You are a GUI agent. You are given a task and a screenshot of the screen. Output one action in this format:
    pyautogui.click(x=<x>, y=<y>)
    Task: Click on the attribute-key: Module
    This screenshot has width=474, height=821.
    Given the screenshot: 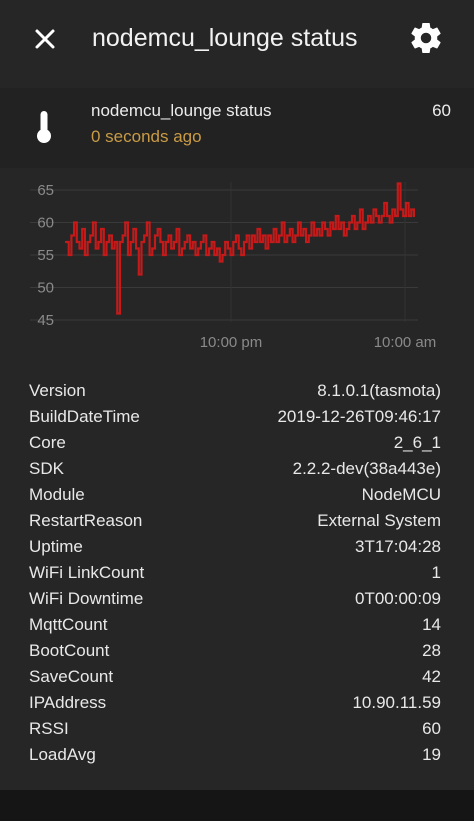 What is the action you would take?
    pyautogui.click(x=57, y=494)
    